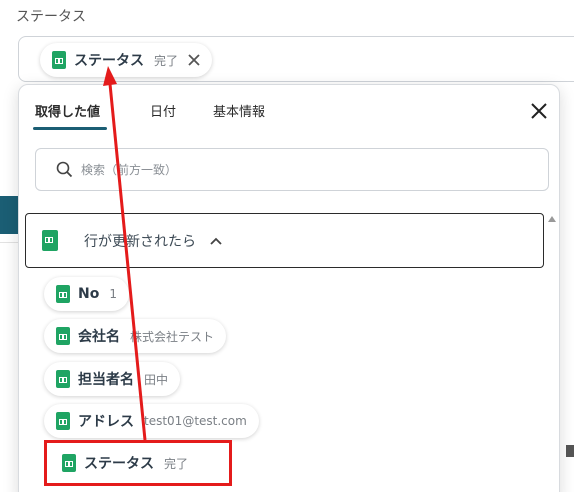 The height and width of the screenshot is (492, 574). I want to click on item-value: 株式会社テスト, so click(172, 336).